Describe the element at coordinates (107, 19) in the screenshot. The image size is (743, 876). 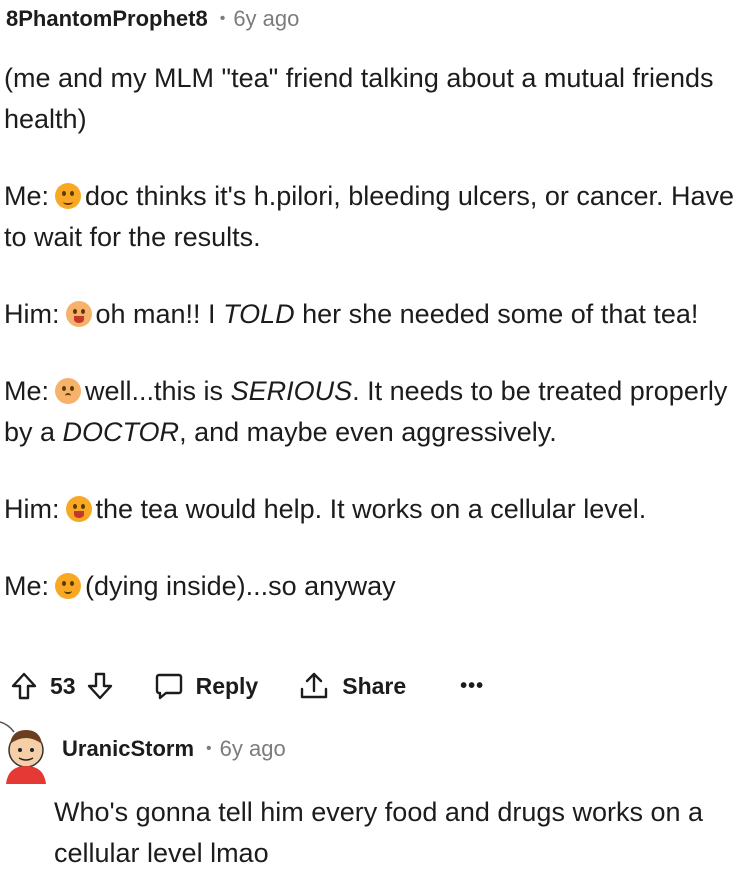
I see `comment-username: 8PhantomProphet8` at that location.